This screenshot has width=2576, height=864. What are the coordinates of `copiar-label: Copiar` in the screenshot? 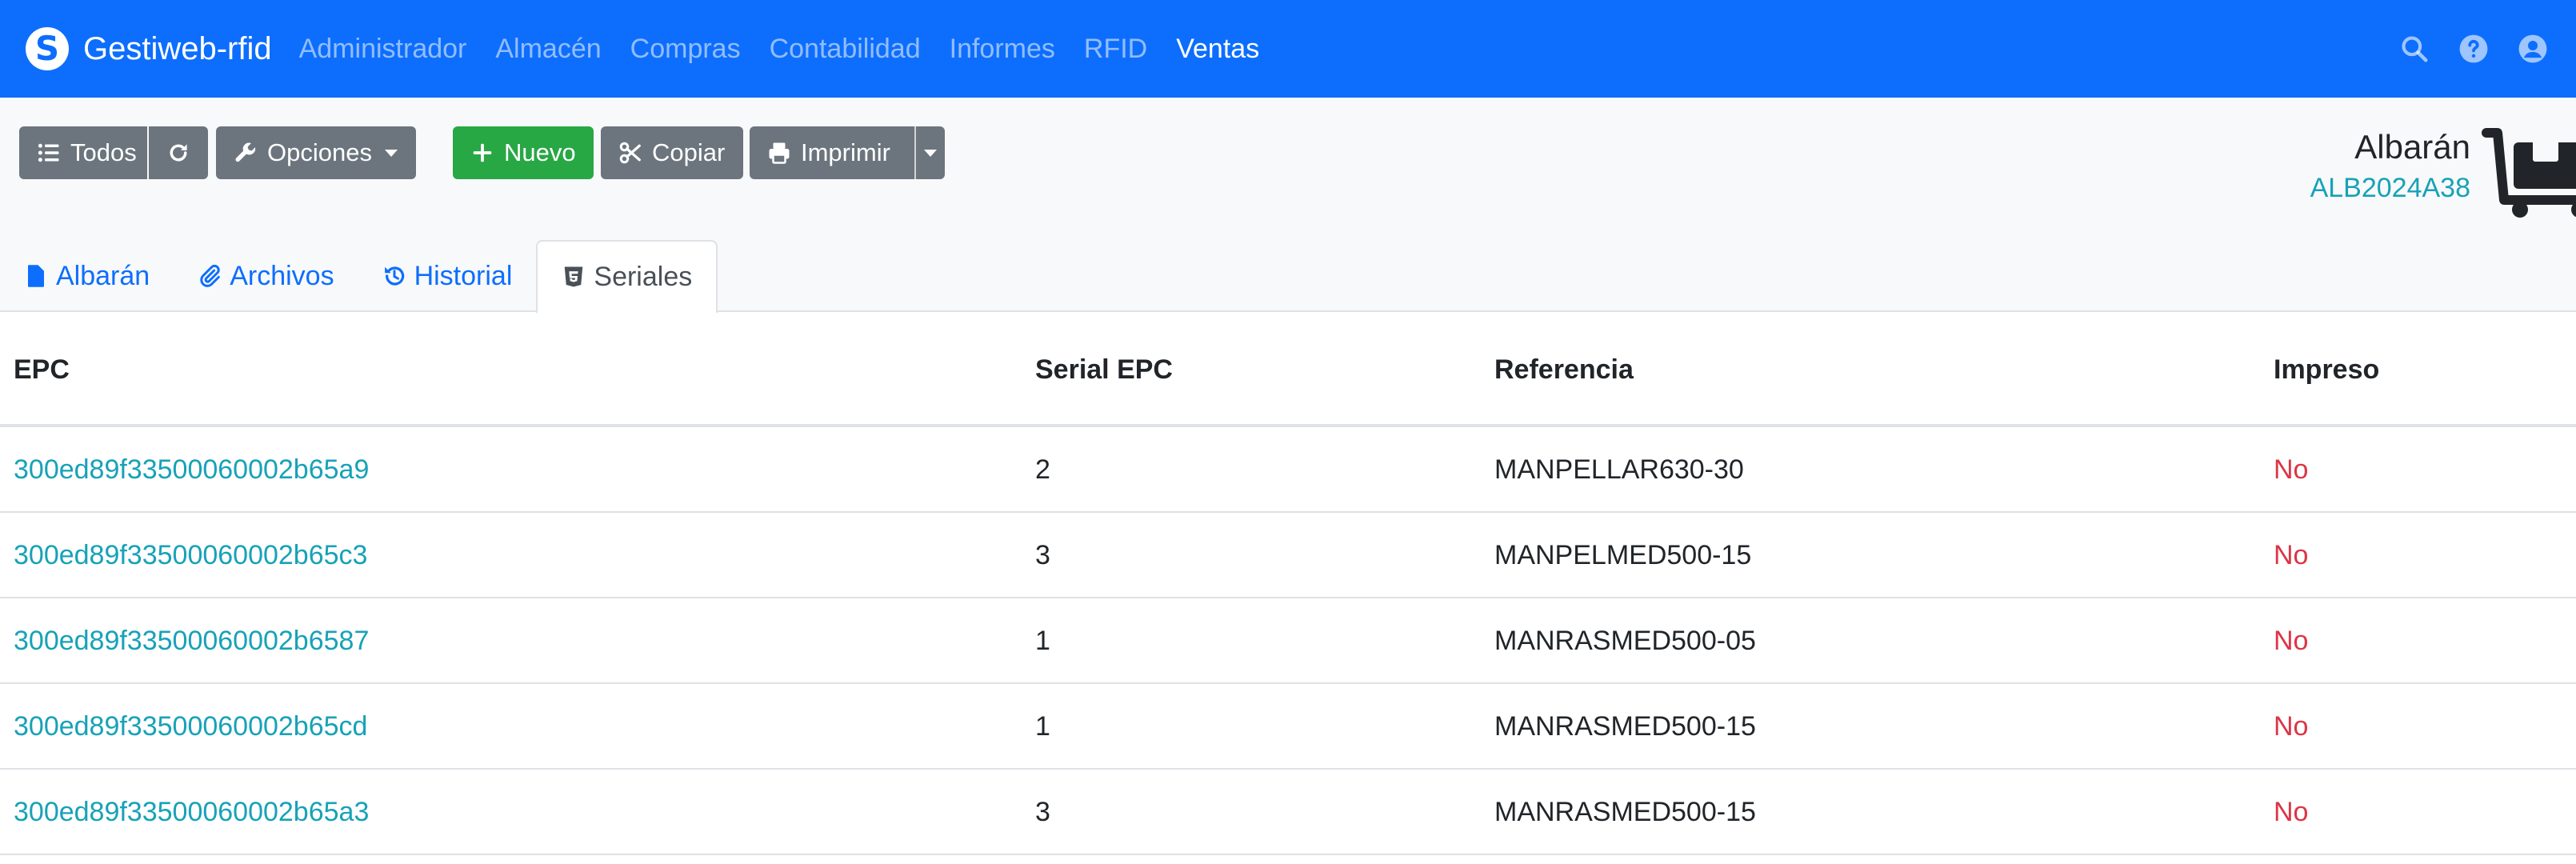 It's located at (689, 152).